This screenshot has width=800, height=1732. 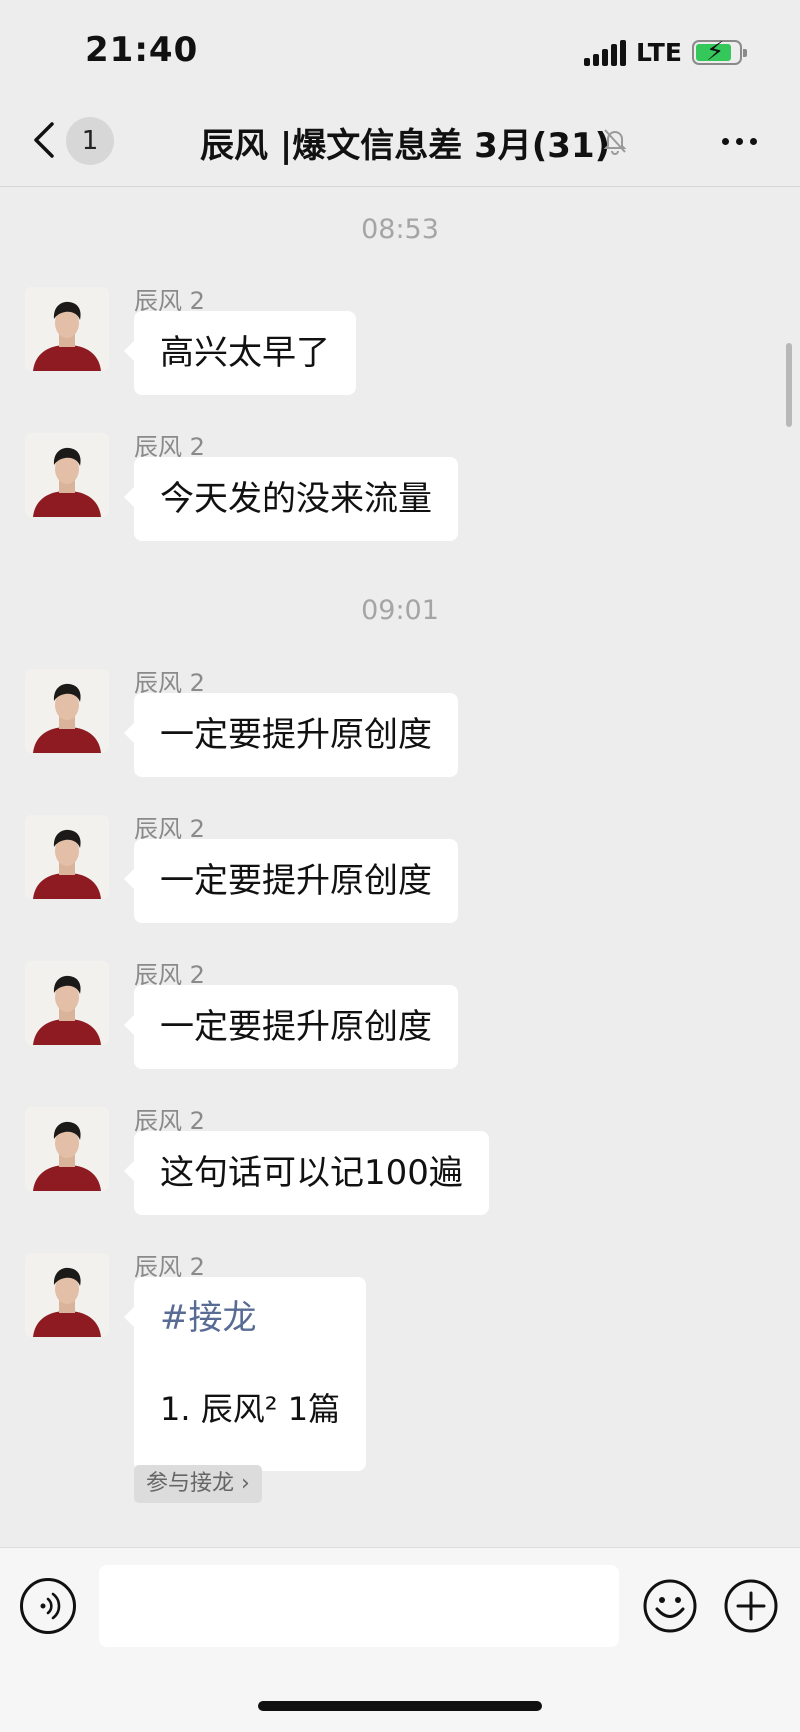 I want to click on voice-input-icon, so click(x=48, y=1606).